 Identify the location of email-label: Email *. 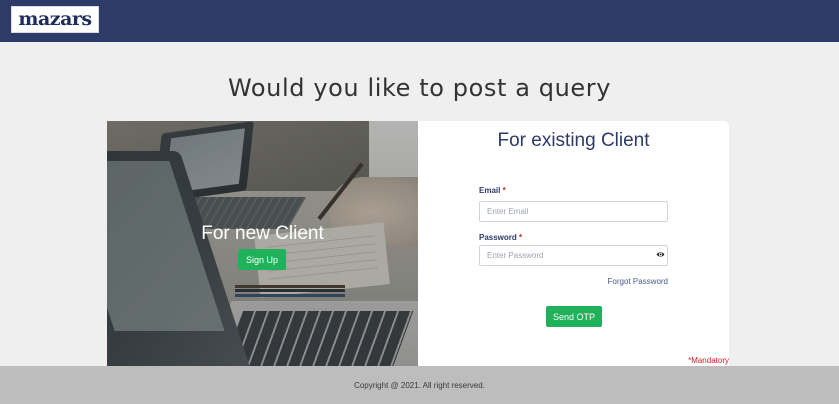
(492, 190).